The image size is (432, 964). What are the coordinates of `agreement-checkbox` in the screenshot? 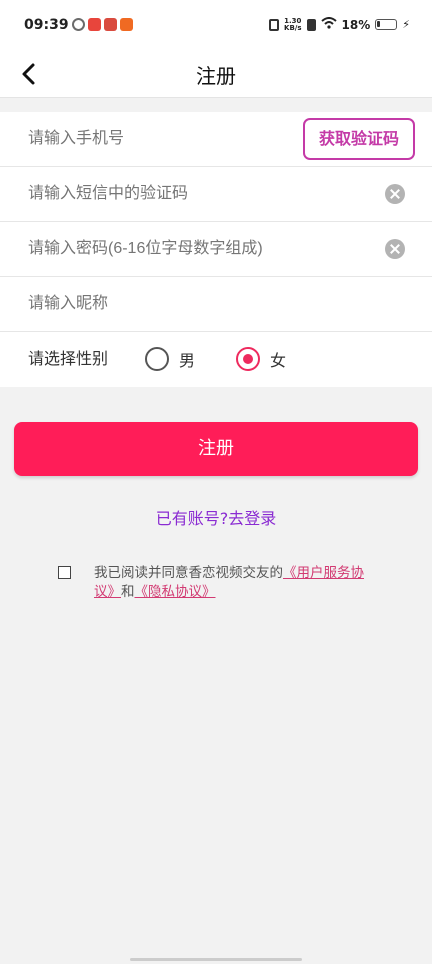 It's located at (64, 572).